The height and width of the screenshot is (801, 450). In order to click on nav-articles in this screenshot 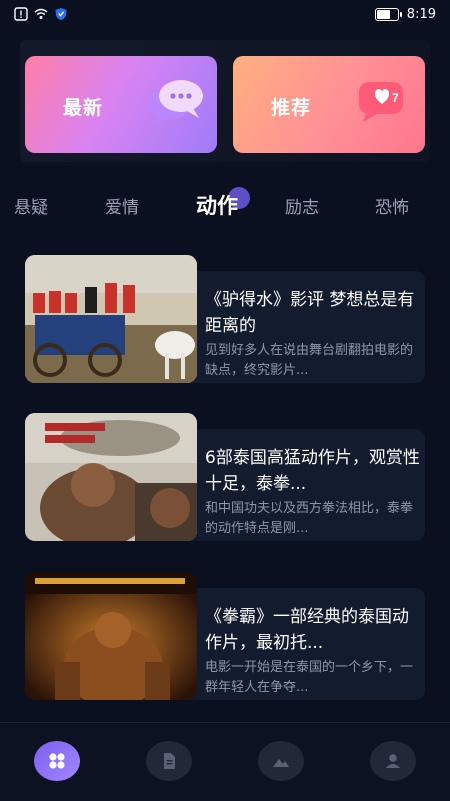, I will do `click(169, 761)`.